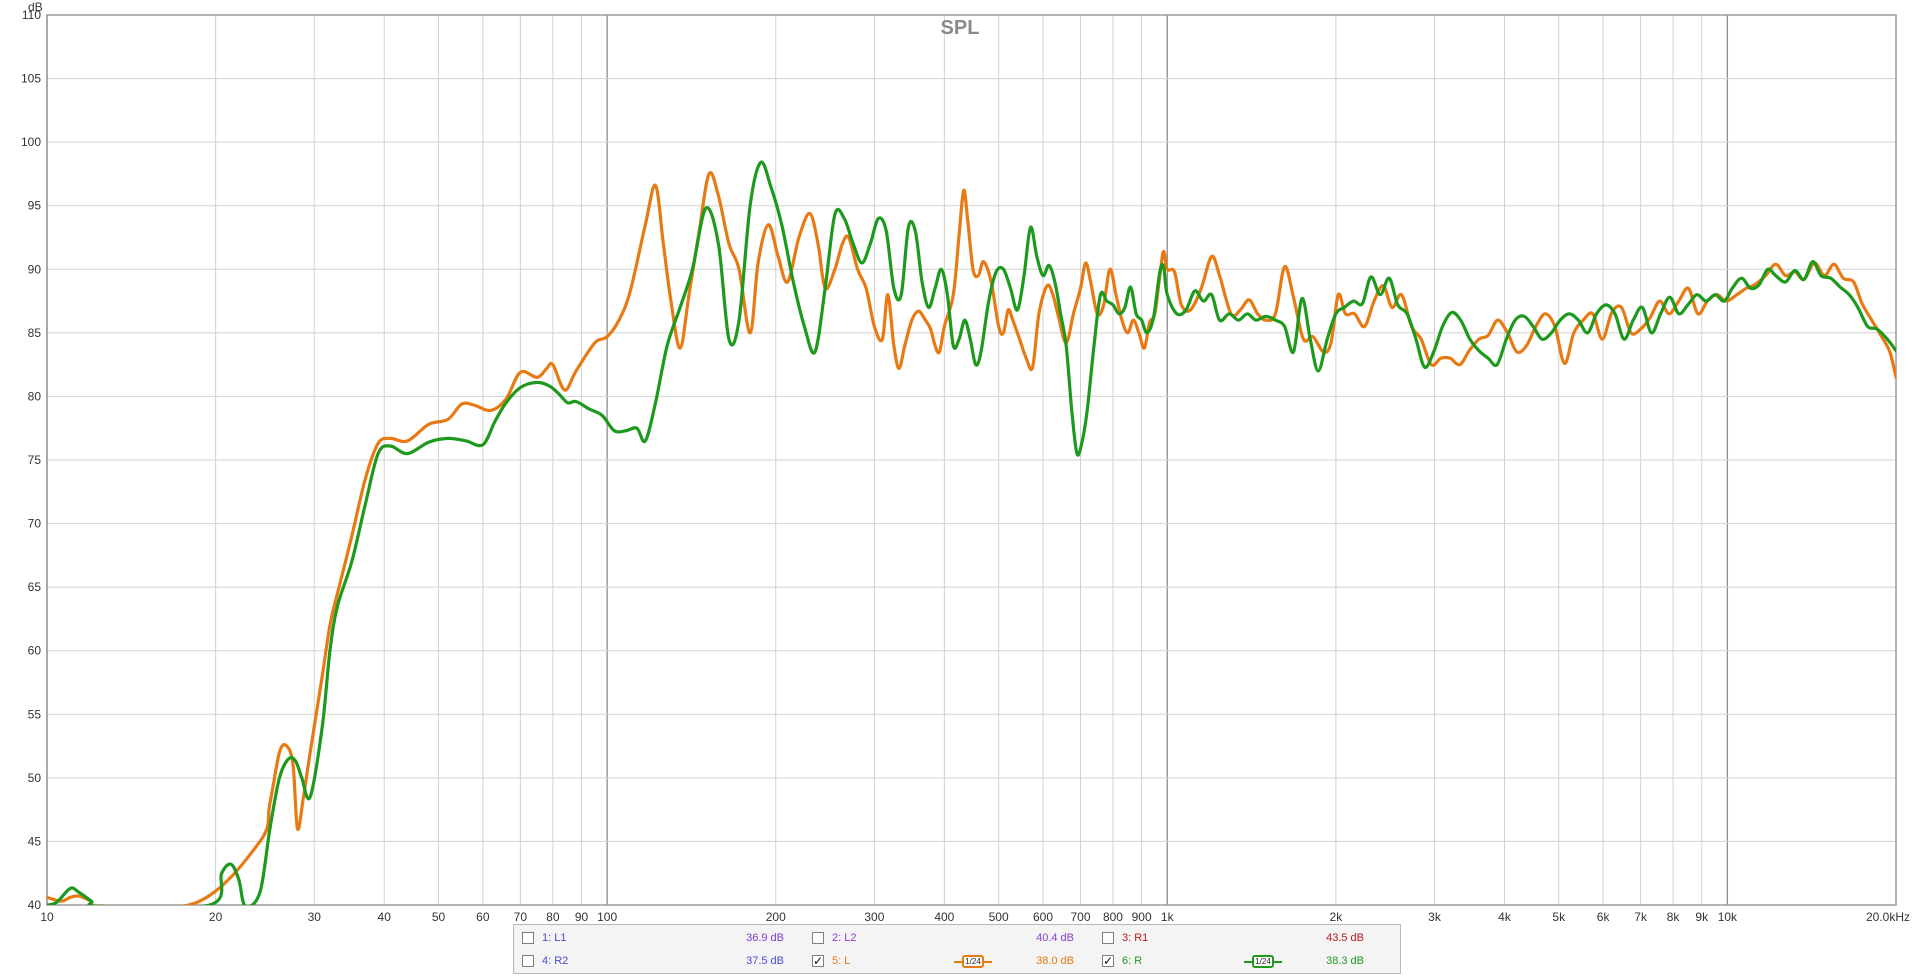  What do you see at coordinates (555, 961) in the screenshot?
I see `legend-label: 4: R2` at bounding box center [555, 961].